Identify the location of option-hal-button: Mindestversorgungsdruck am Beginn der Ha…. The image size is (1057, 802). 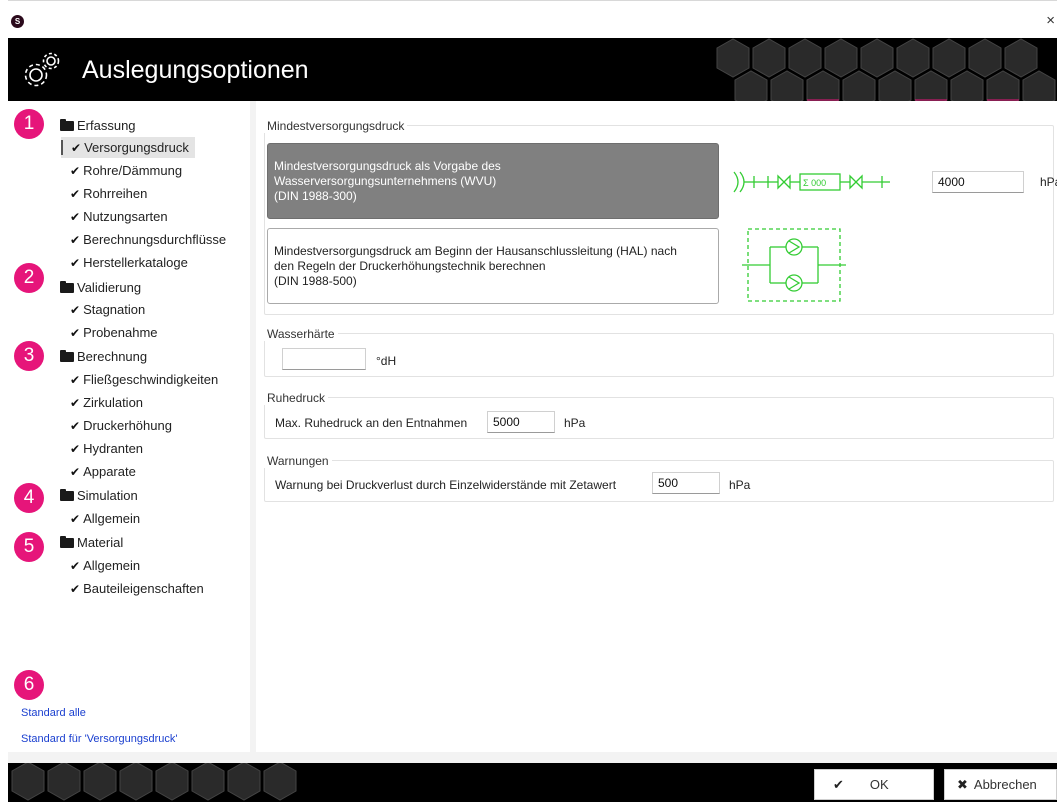
(493, 266).